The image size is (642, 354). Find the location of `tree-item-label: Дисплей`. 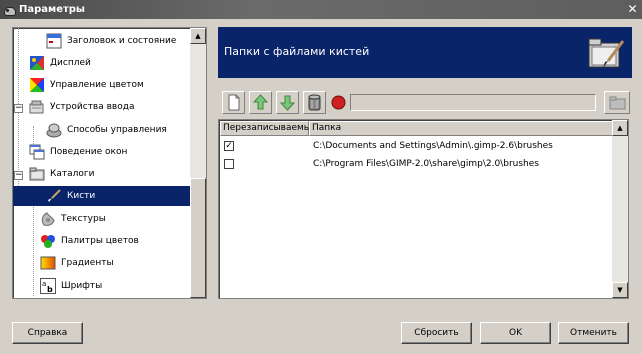

tree-item-label: Дисплей is located at coordinates (70, 63).